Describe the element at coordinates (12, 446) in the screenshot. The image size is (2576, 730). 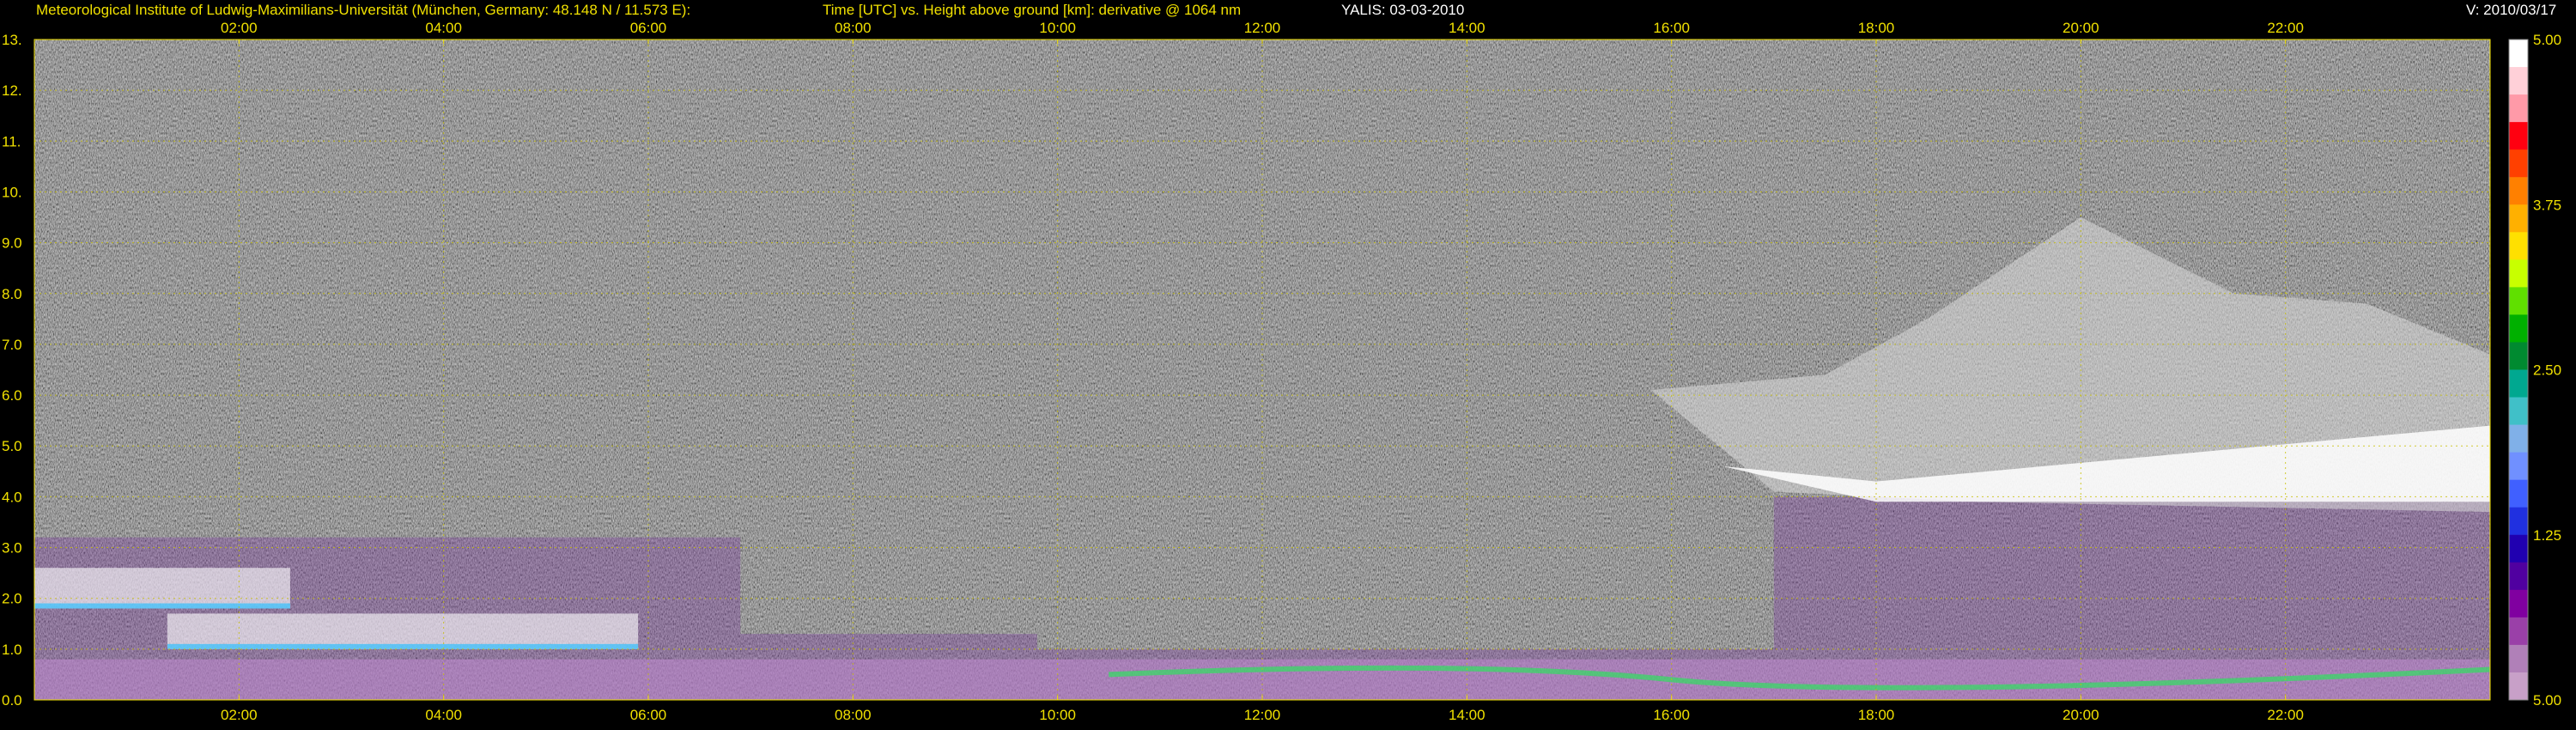
I see `y-tick-label: 5.0` at that location.